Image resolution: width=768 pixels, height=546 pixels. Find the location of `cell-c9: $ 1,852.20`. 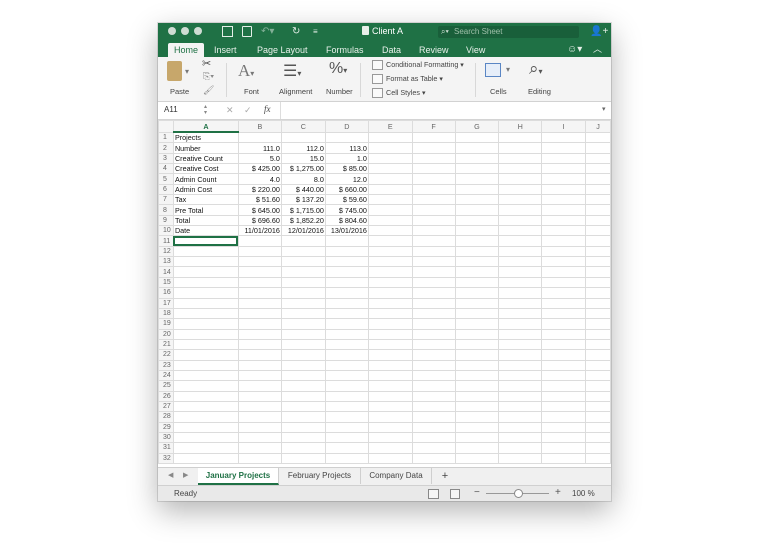

cell-c9: $ 1,852.20 is located at coordinates (303, 220).